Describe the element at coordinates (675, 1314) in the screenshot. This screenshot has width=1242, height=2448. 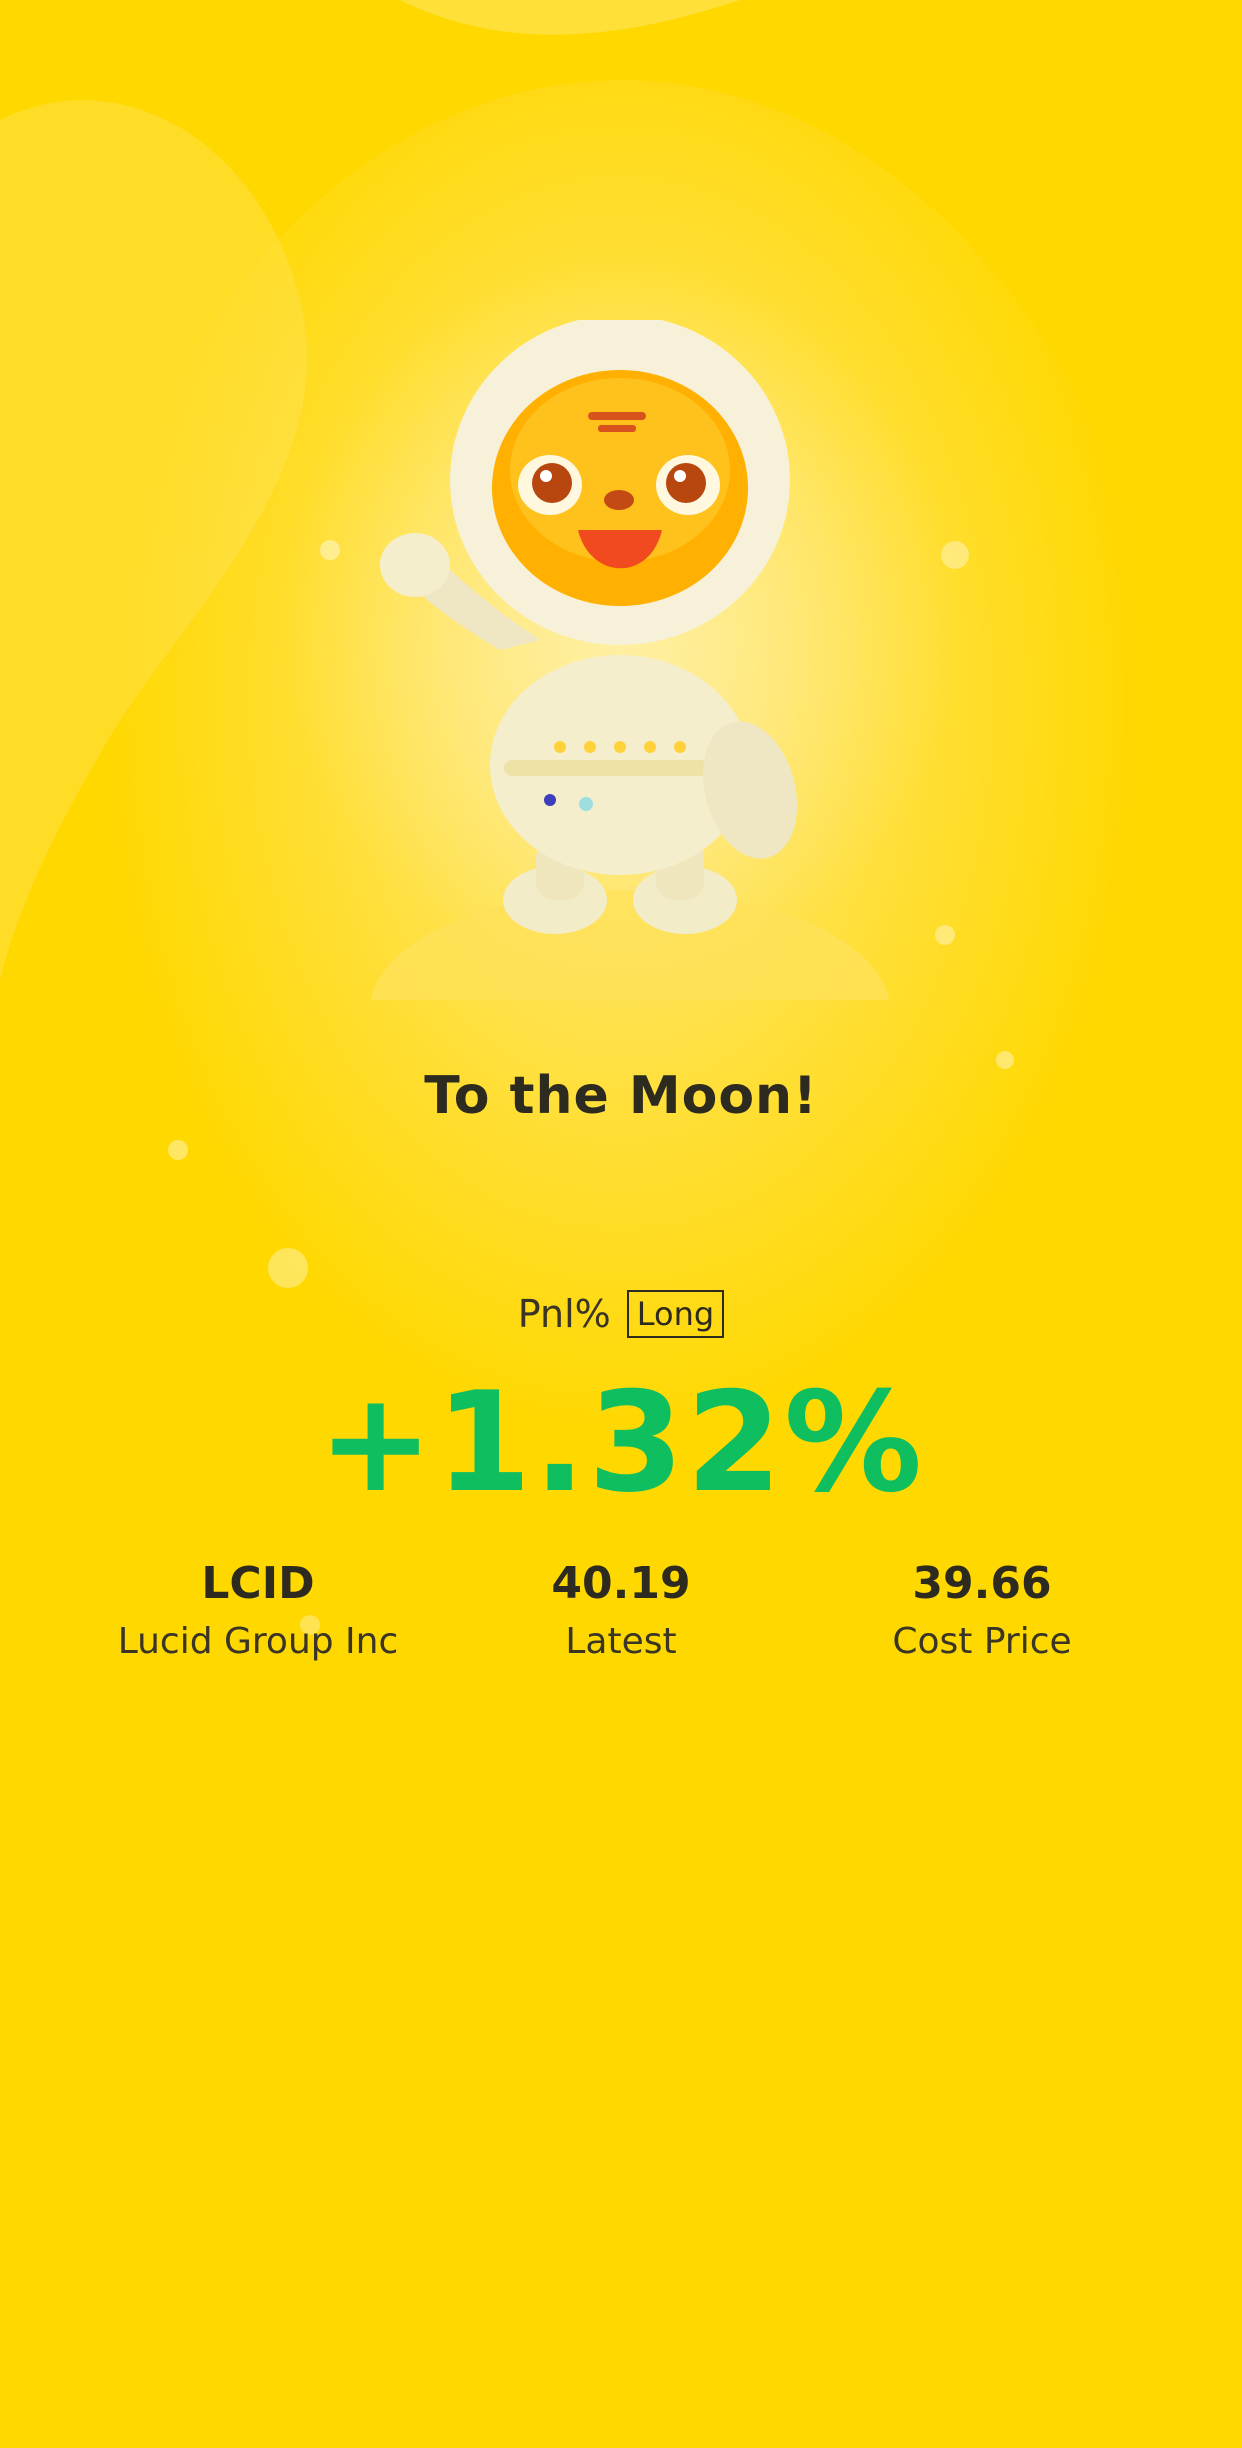
I see `position-direction-badge: Long` at that location.